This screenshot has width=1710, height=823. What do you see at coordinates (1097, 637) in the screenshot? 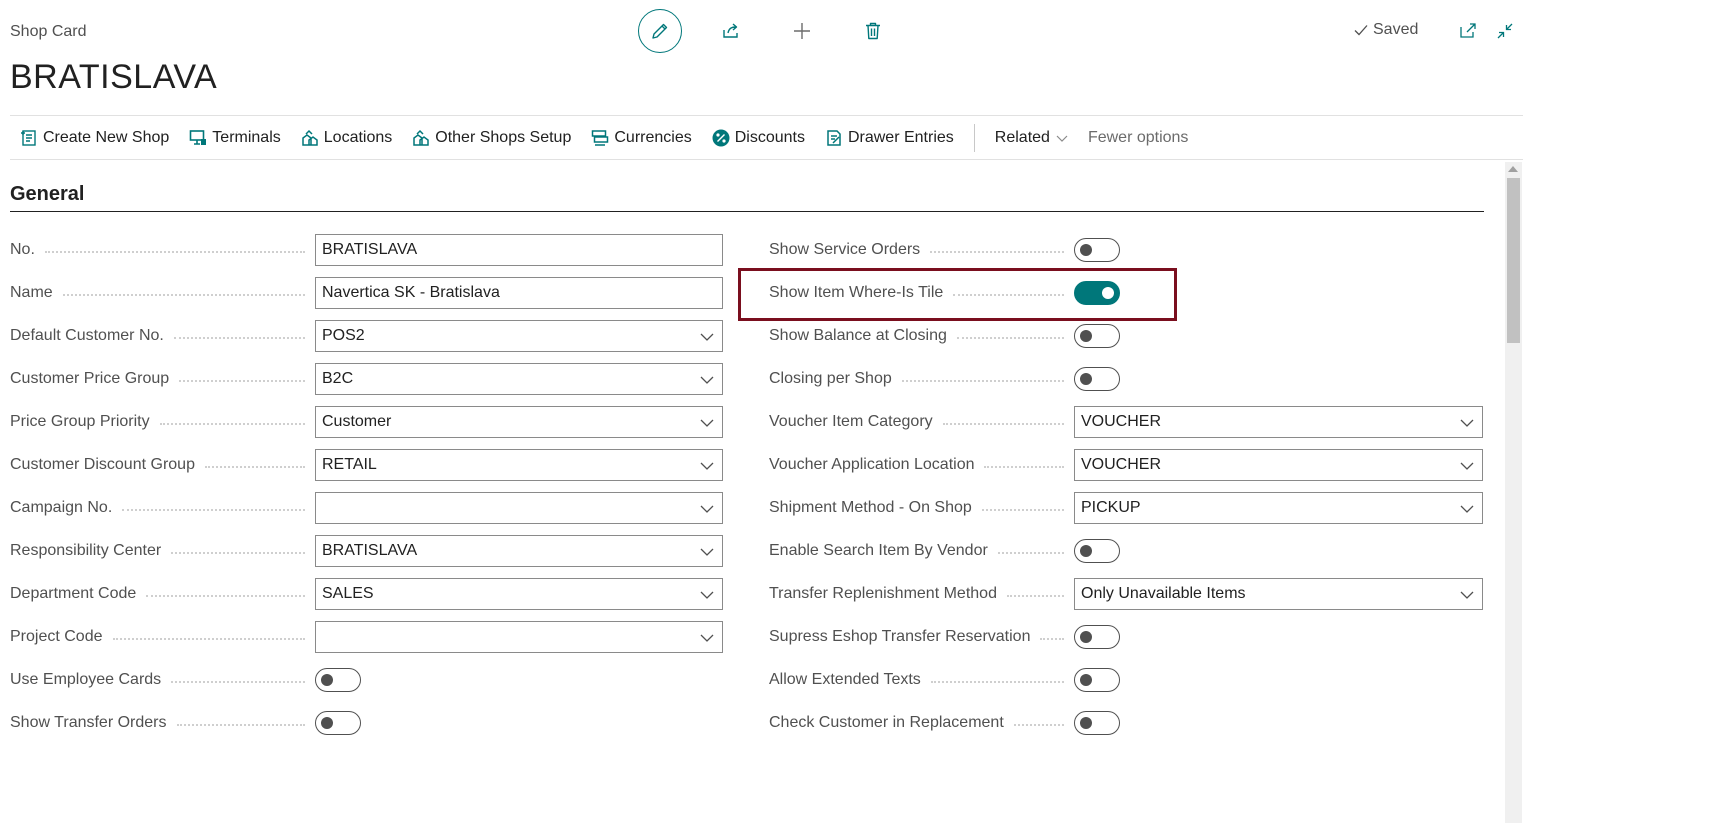
I see `supress-eshop-transfer-reservation-toggle` at bounding box center [1097, 637].